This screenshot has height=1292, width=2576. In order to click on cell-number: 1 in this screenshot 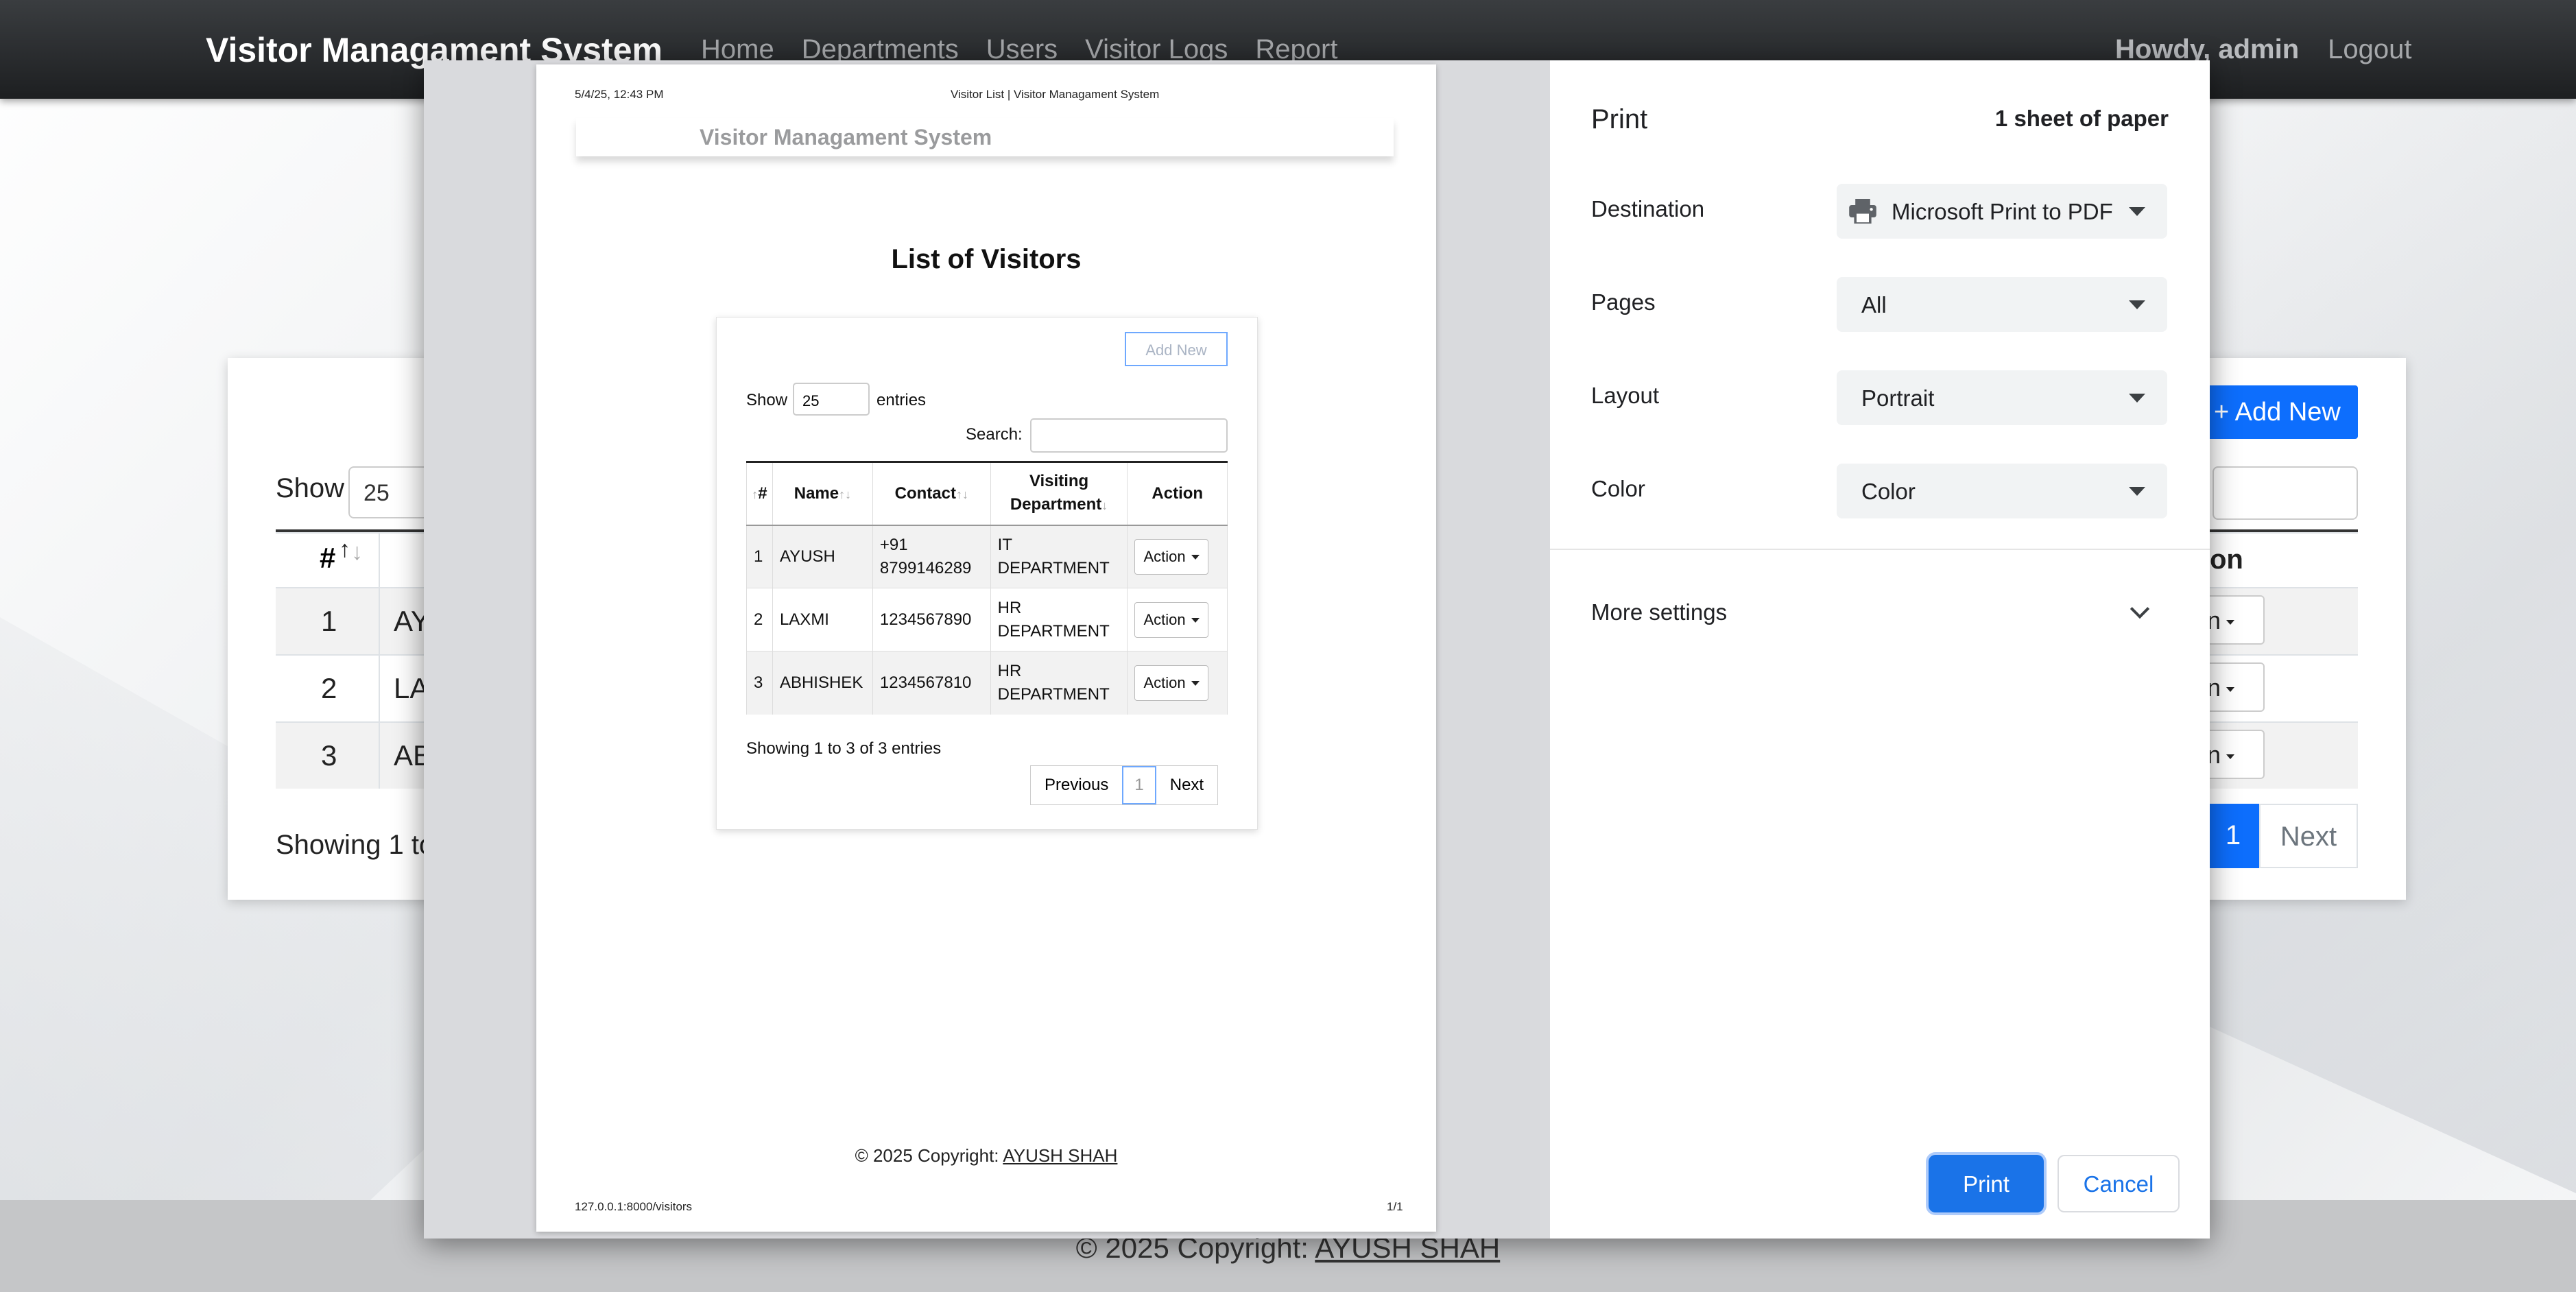, I will do `click(759, 556)`.